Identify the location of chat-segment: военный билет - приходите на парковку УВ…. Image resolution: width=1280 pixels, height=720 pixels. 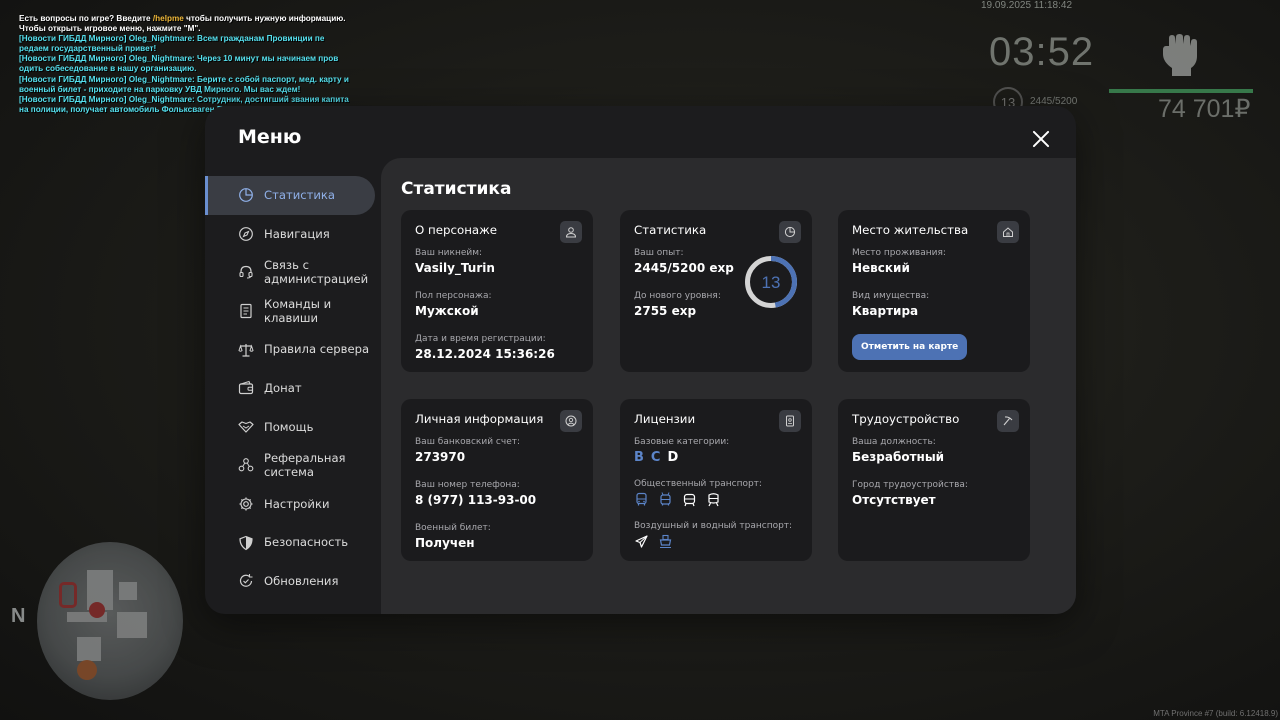
(160, 89).